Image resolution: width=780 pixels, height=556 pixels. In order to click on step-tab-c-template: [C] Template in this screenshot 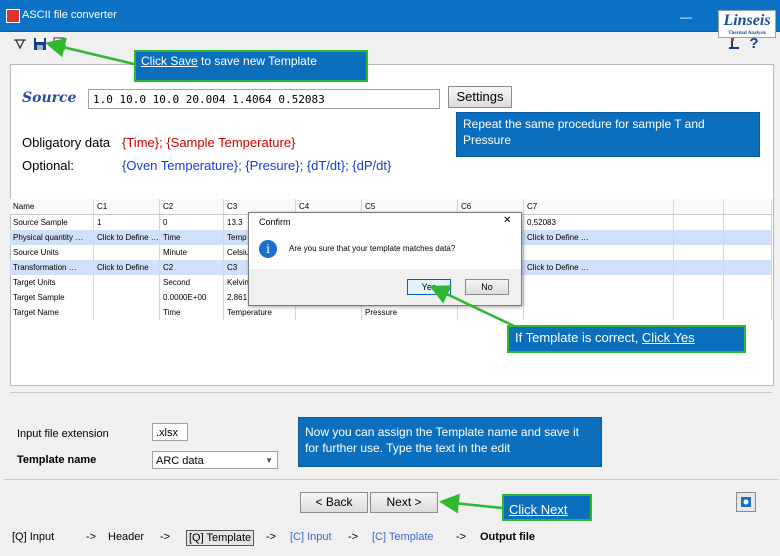, I will do `click(403, 537)`.